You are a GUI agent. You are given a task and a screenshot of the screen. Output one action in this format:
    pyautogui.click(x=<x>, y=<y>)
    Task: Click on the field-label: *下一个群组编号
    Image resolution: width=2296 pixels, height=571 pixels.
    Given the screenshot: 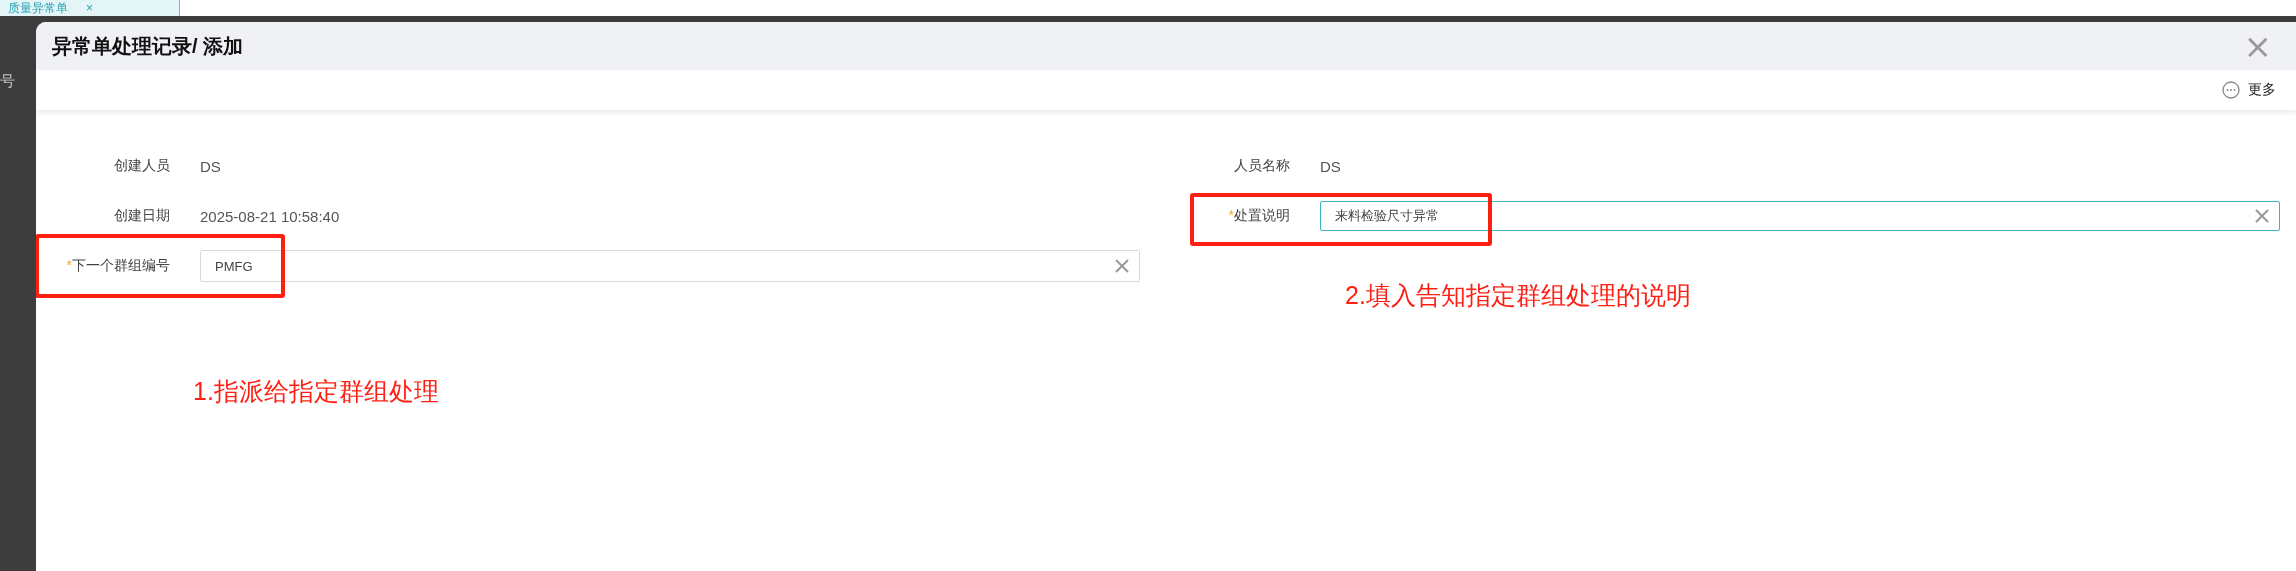 What is the action you would take?
    pyautogui.click(x=117, y=266)
    